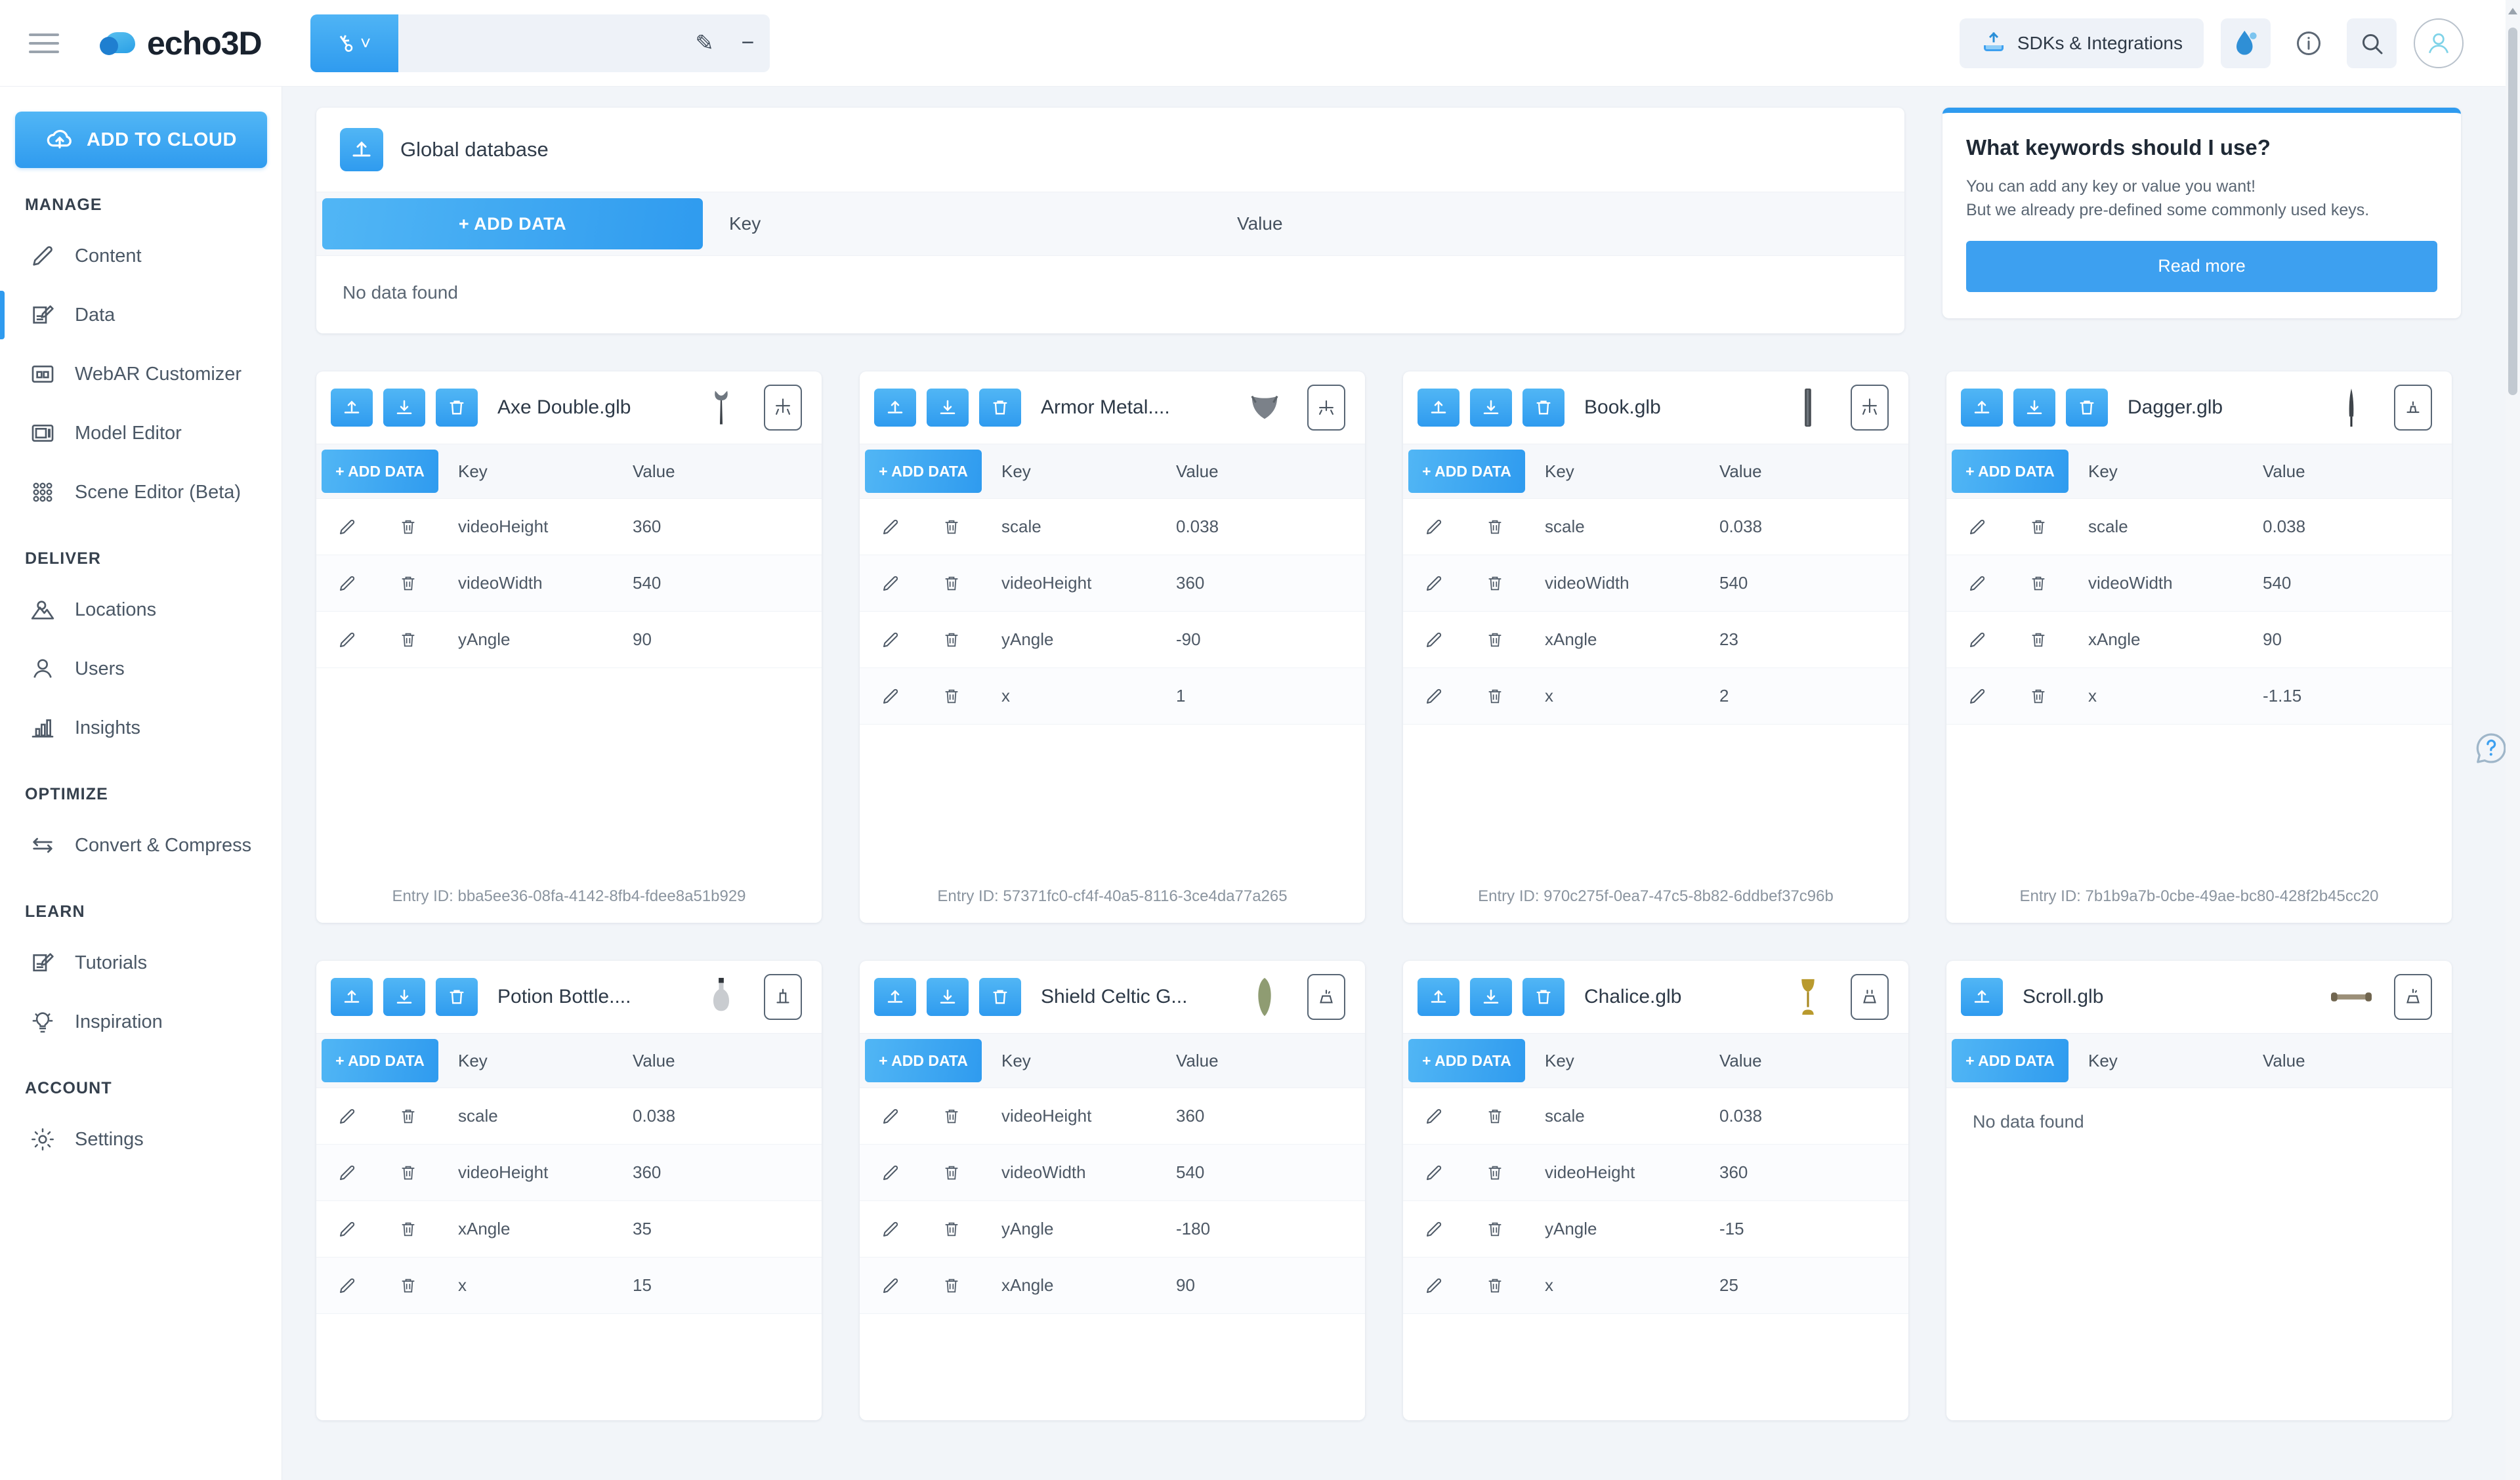 Image resolution: width=2520 pixels, height=1480 pixels. What do you see at coordinates (141, 1140) in the screenshot?
I see `sidebar-item-settings: Settings` at bounding box center [141, 1140].